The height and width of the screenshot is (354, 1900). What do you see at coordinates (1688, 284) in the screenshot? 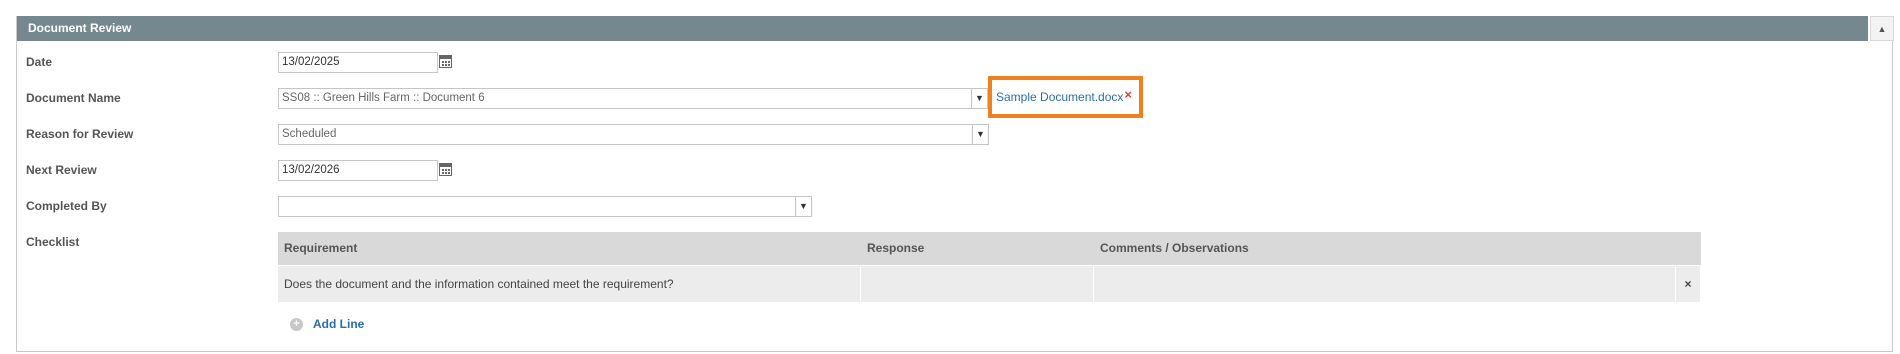
I see `remove-row-icon: ×` at bounding box center [1688, 284].